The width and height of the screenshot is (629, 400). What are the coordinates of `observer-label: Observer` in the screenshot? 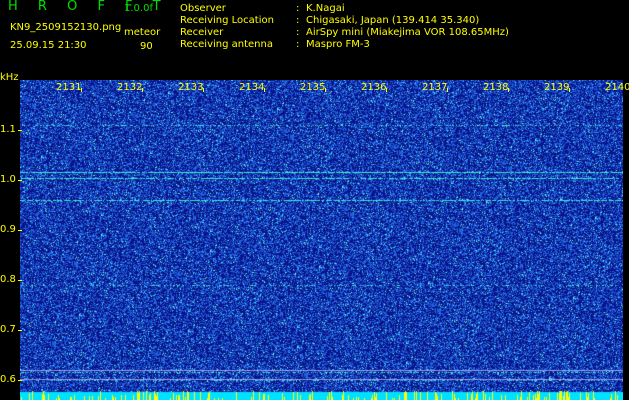 It's located at (203, 8).